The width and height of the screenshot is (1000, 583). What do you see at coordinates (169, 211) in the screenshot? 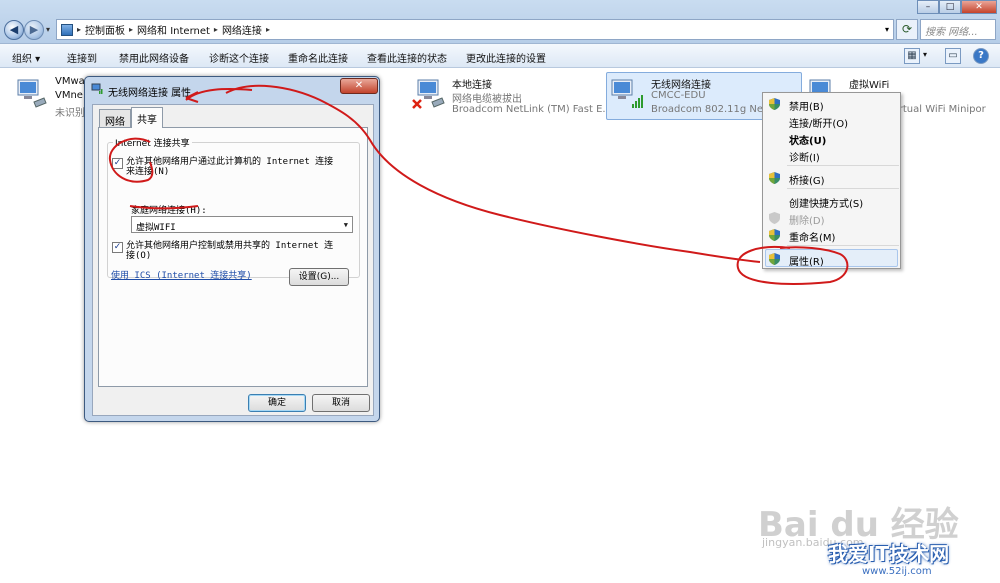
I see `home-network-label: 家庭网络连接(H):` at bounding box center [169, 211].